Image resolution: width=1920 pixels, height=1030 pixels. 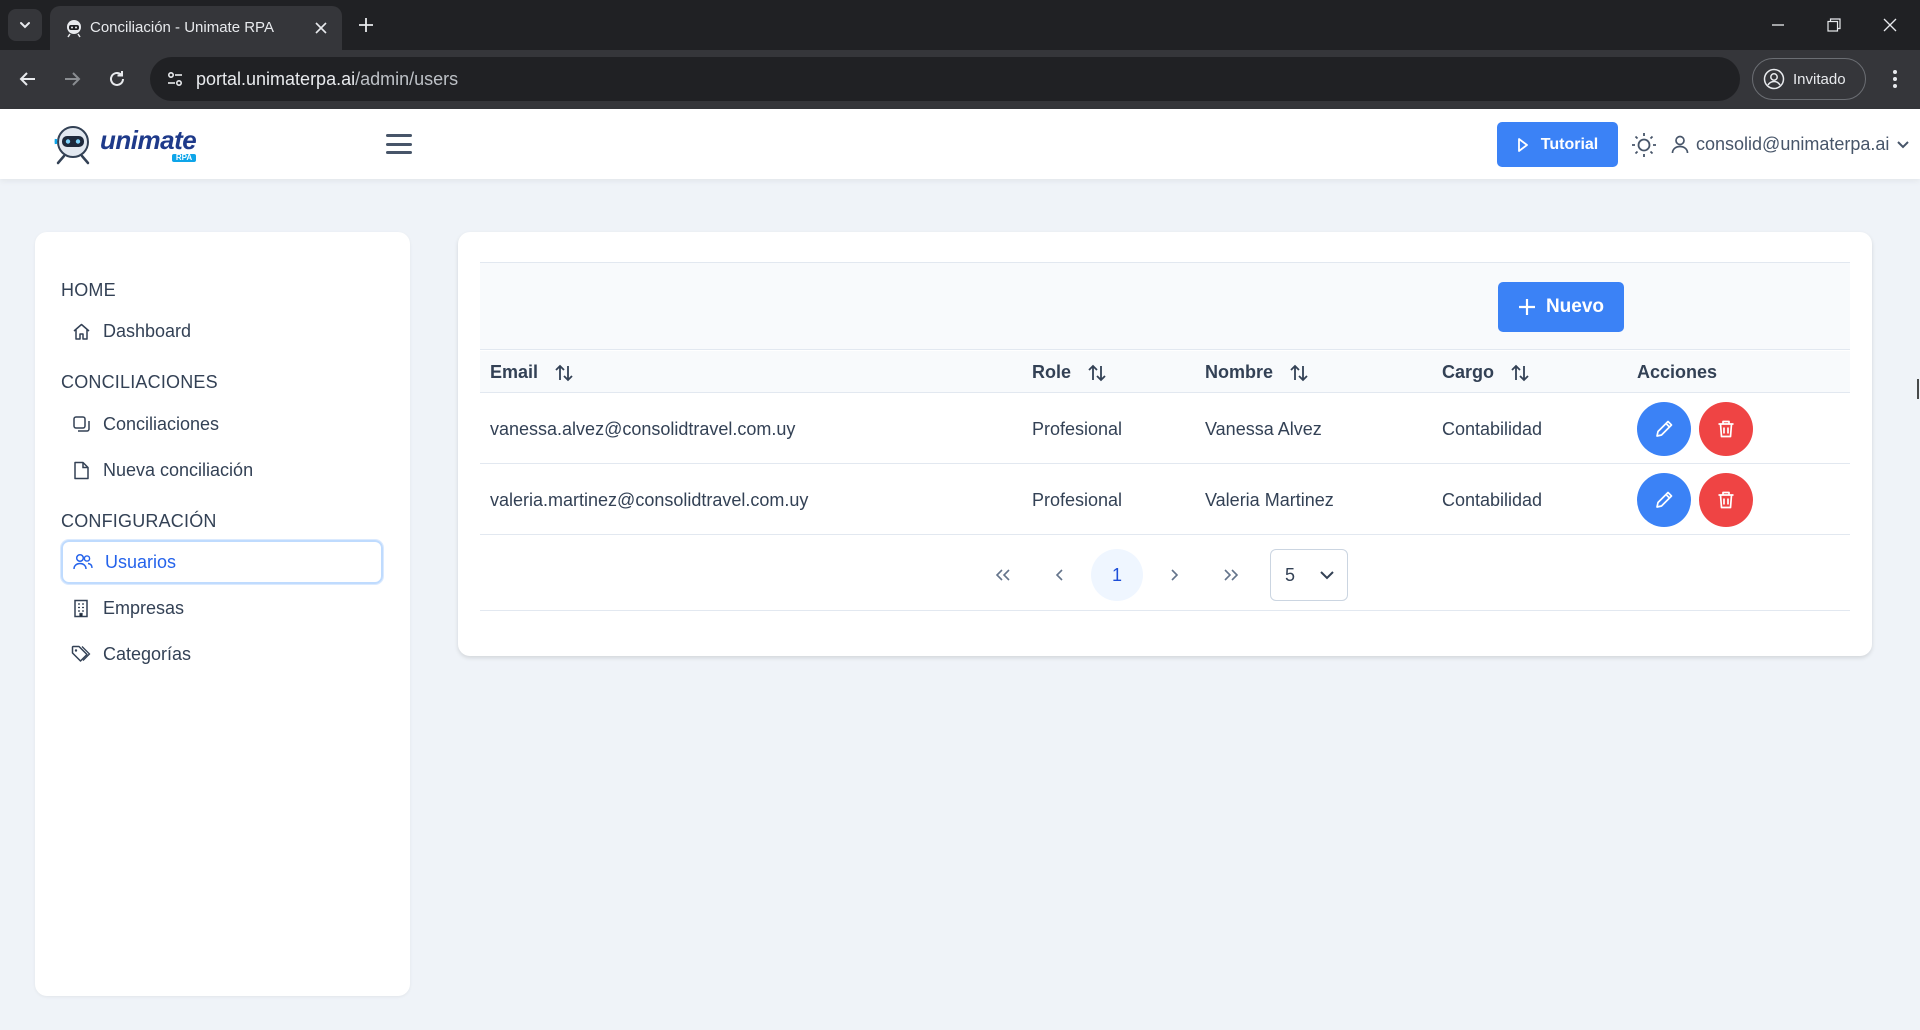 I want to click on first-page-button, so click(x=1003, y=575).